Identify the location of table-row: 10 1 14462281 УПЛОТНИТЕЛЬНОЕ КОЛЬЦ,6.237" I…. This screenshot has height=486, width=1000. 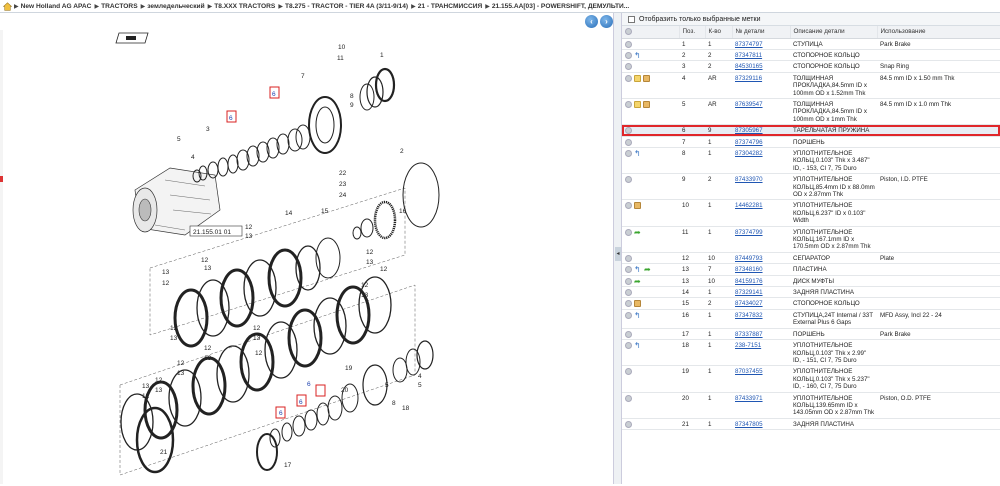
(811, 213).